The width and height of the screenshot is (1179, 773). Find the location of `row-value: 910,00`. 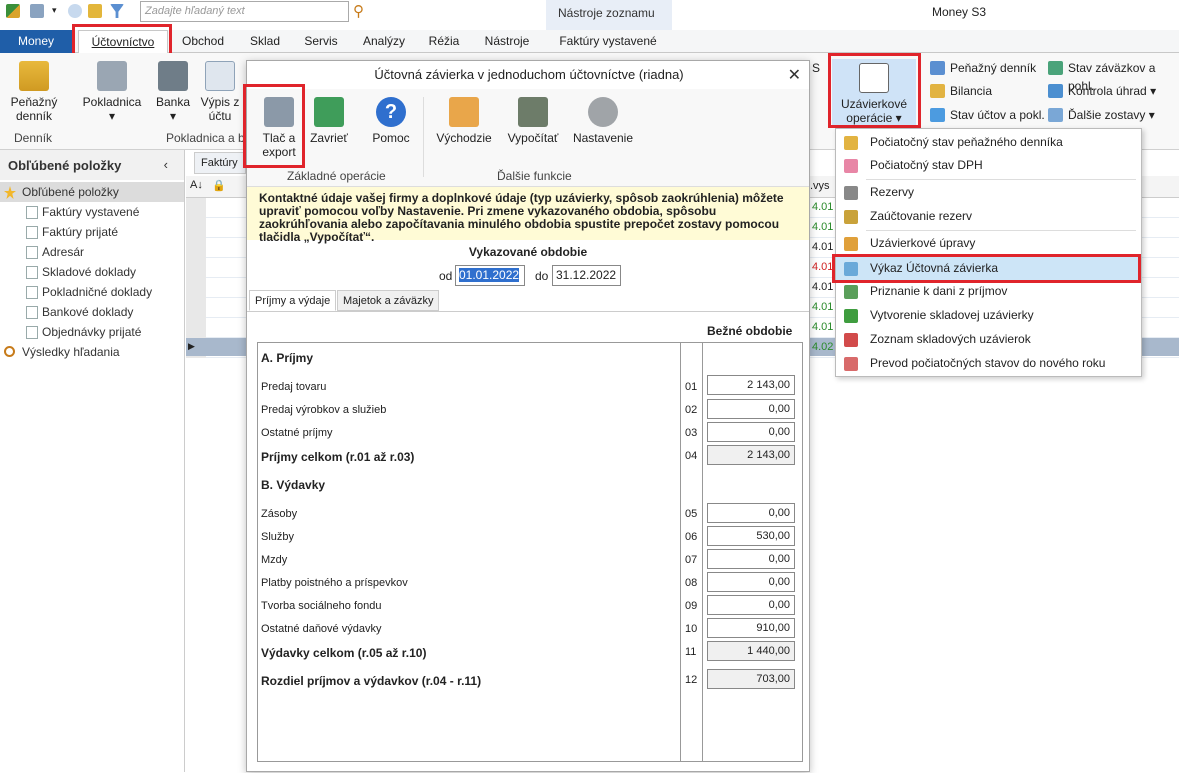

row-value: 910,00 is located at coordinates (751, 628).